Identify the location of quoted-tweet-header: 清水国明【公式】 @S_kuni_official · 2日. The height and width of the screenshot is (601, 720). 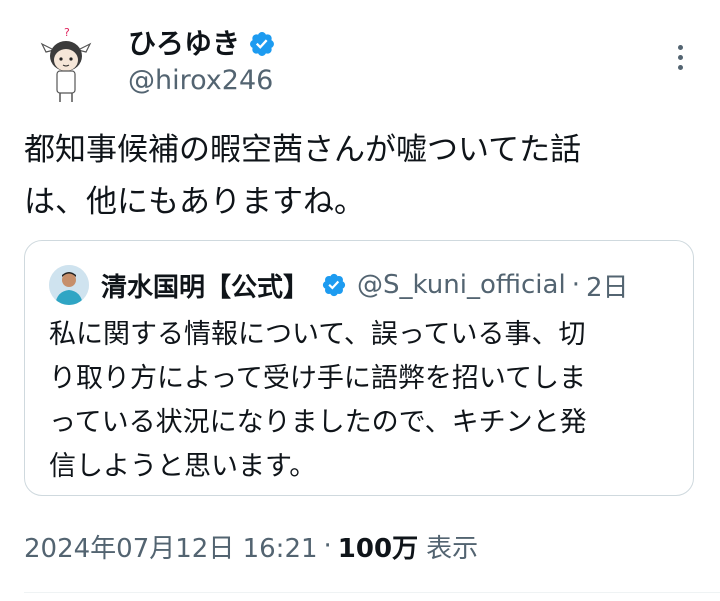
(339, 285).